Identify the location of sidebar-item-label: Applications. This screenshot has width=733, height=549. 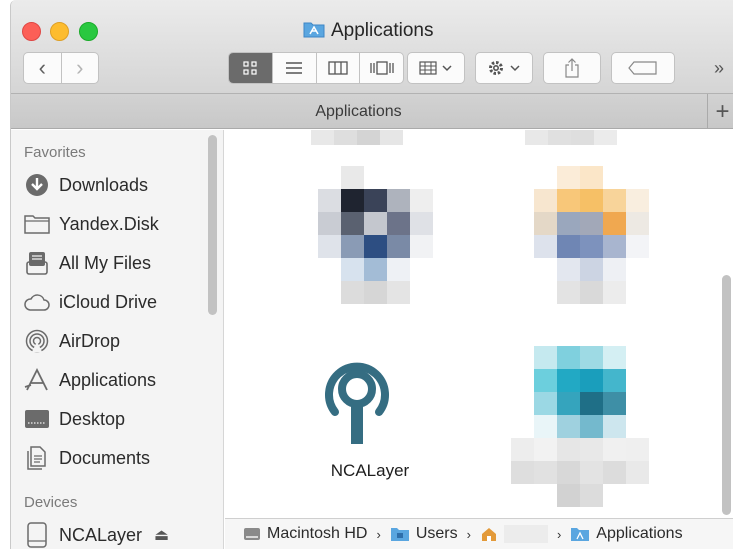
(108, 379).